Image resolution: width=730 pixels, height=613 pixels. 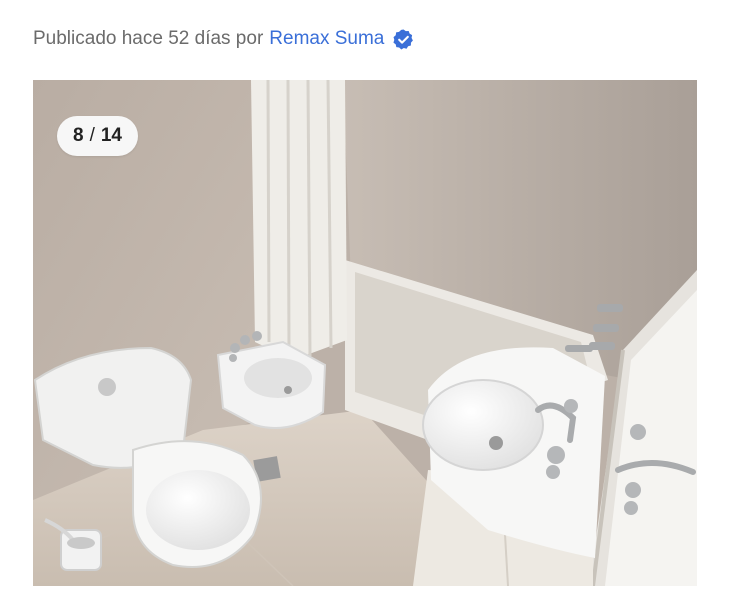 What do you see at coordinates (326, 39) in the screenshot?
I see `agency-link: Remax Suma` at bounding box center [326, 39].